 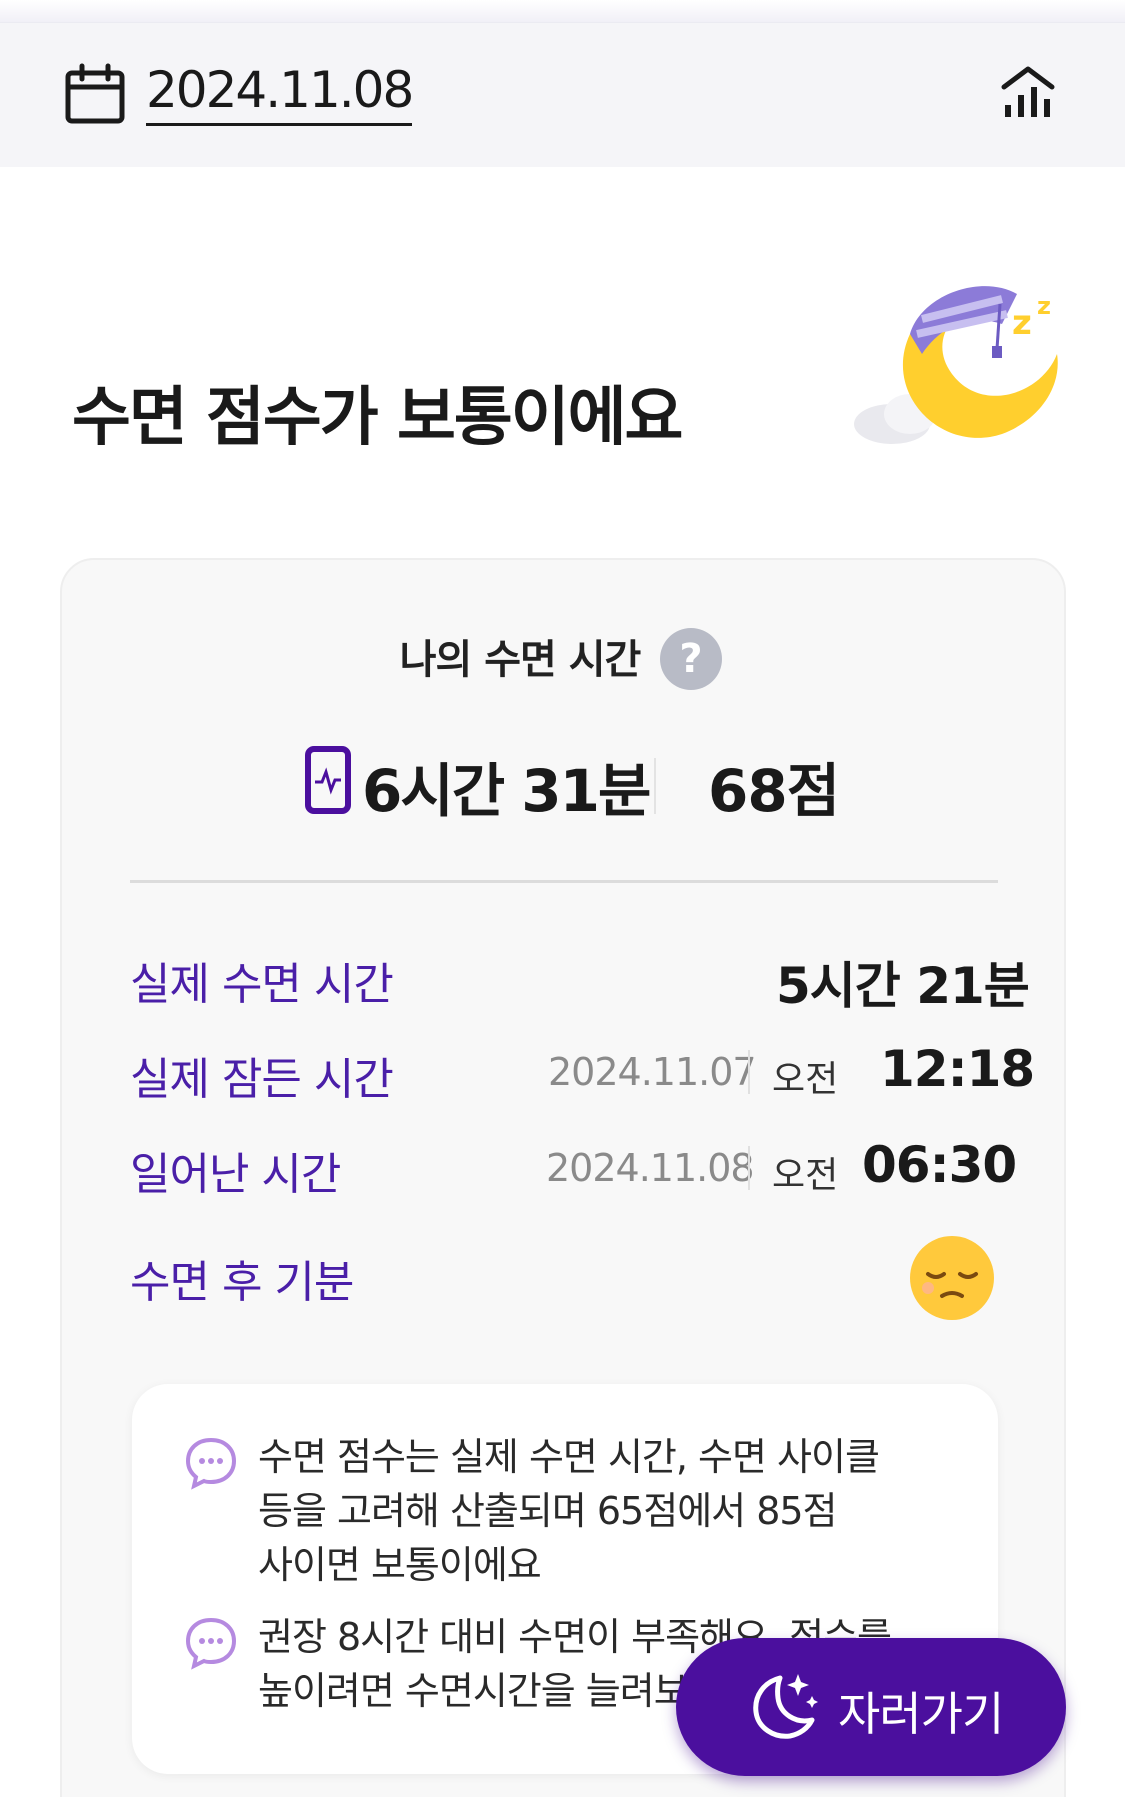 What do you see at coordinates (328, 780) in the screenshot?
I see `phone-tracker-icon` at bounding box center [328, 780].